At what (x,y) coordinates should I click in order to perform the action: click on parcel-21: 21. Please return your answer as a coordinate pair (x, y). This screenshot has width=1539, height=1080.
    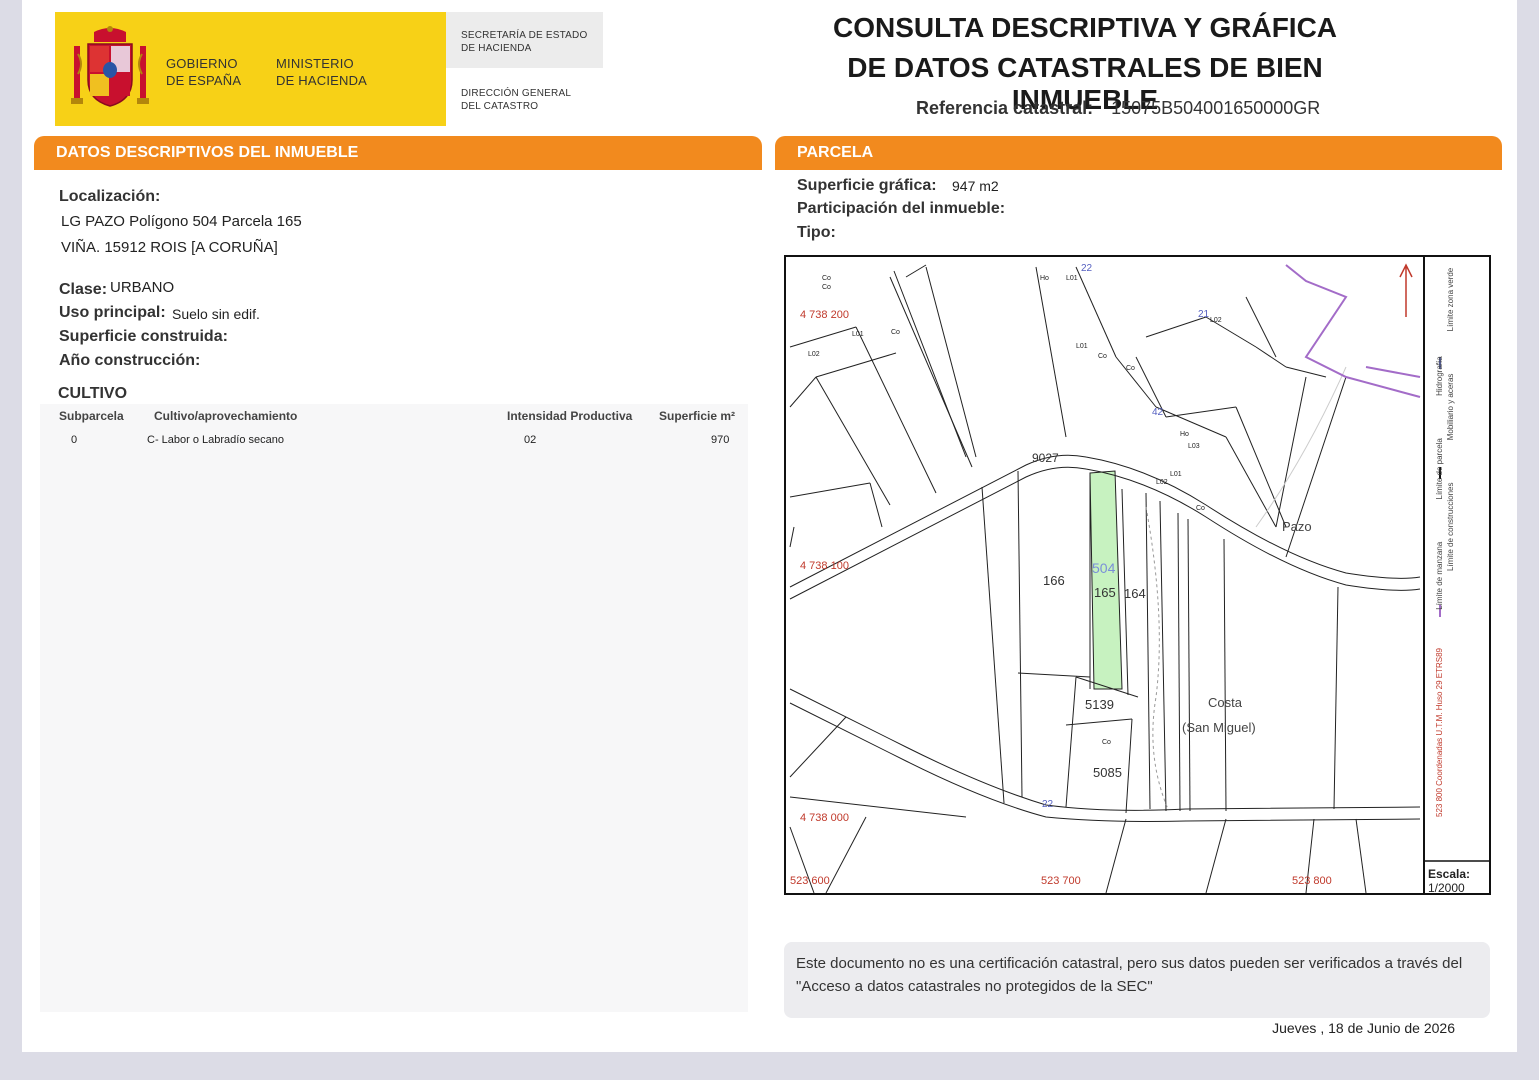
    Looking at the image, I should click on (1204, 314).